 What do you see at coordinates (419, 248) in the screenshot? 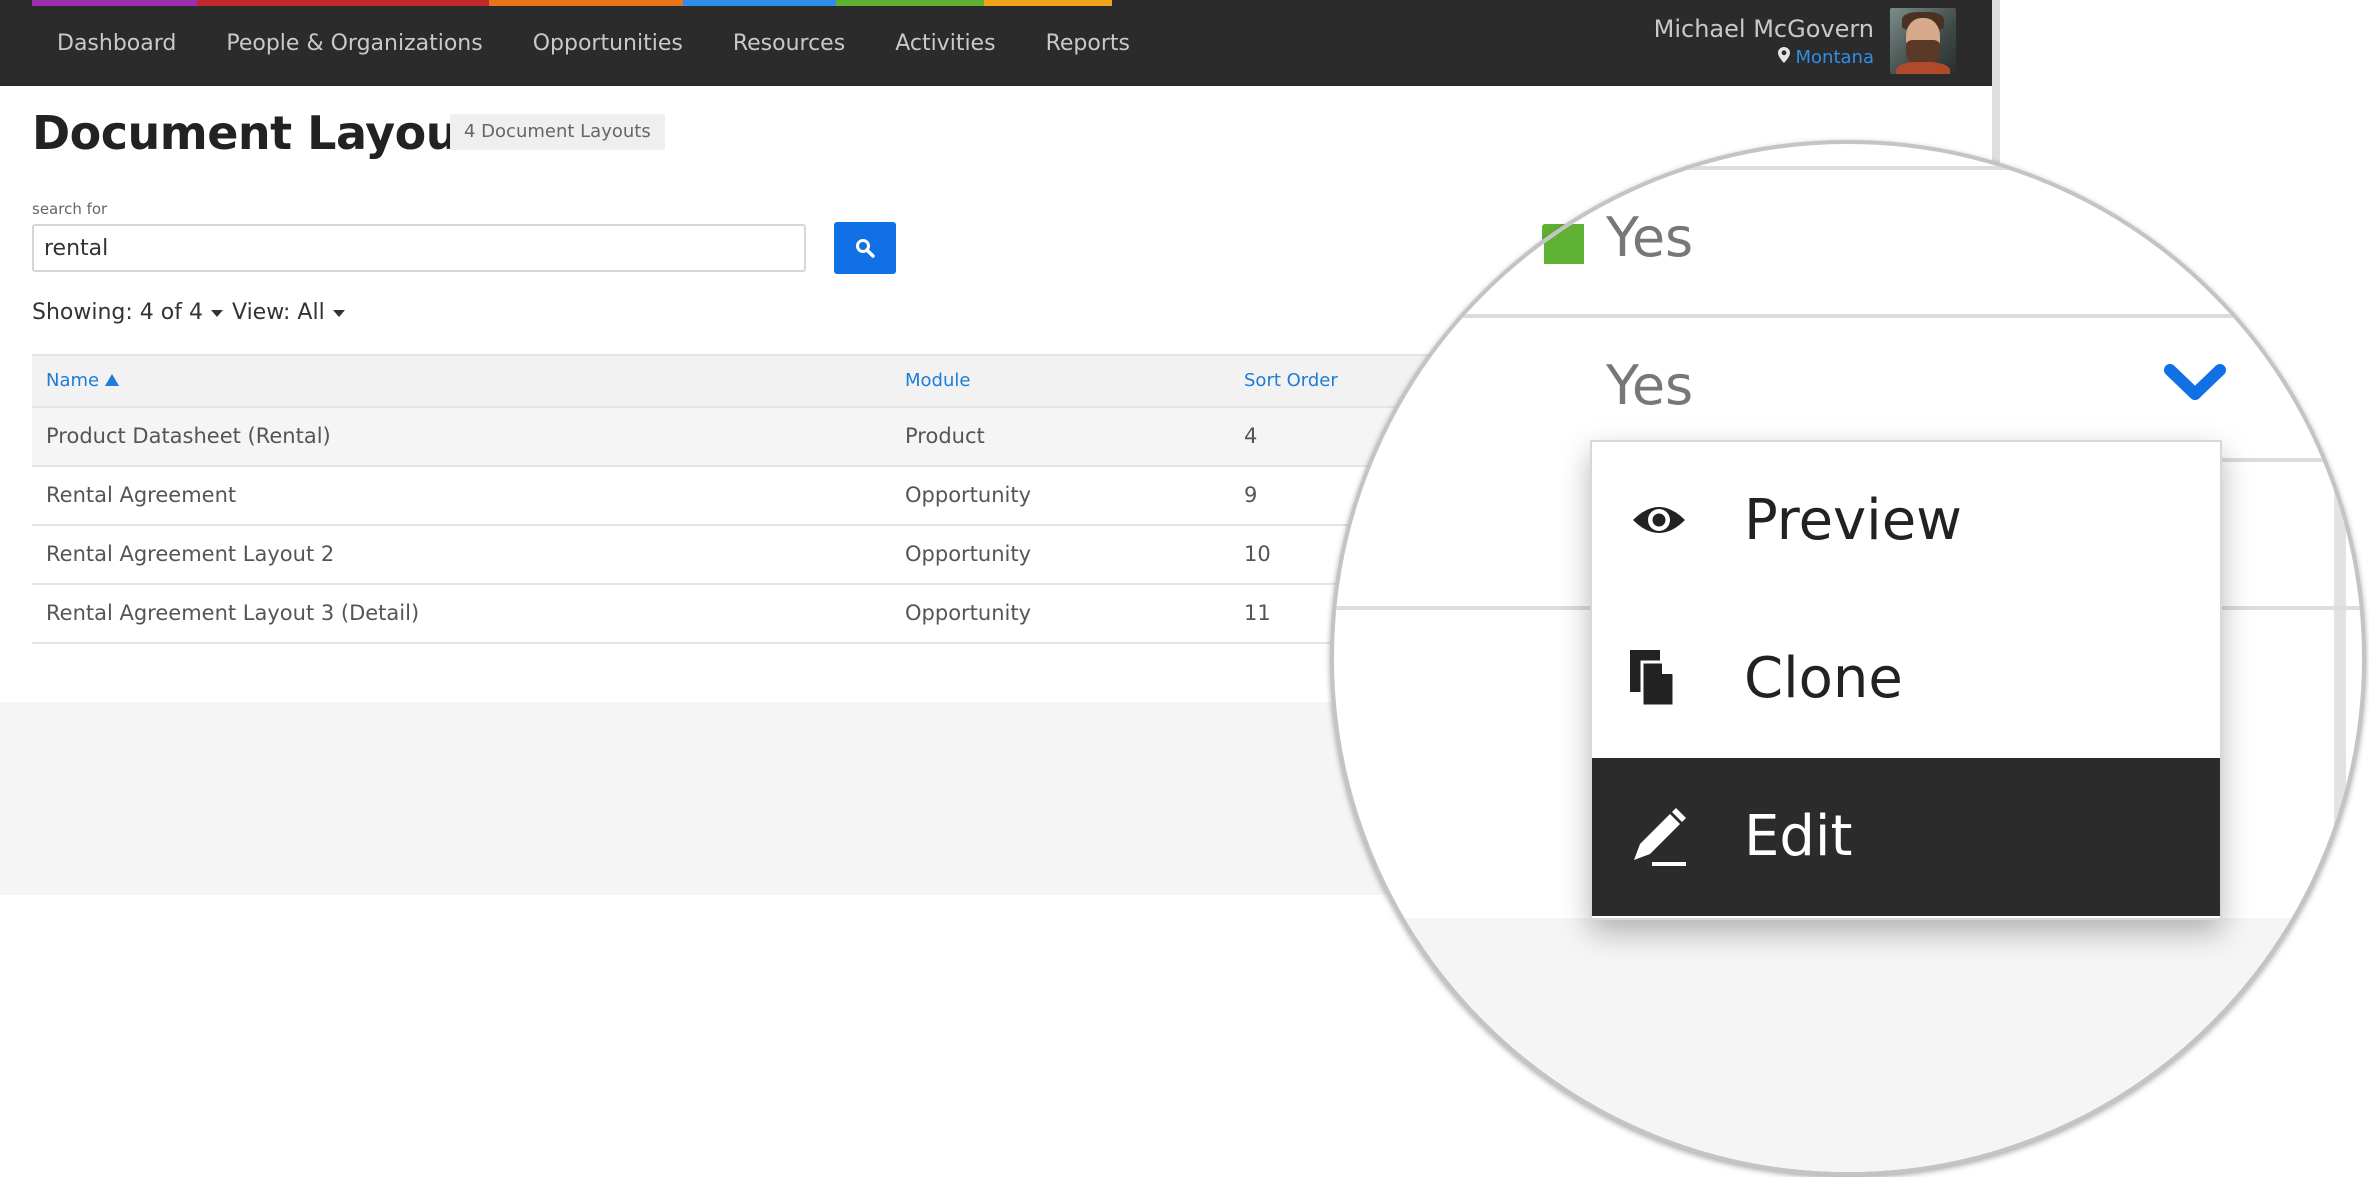
I see `search-input` at bounding box center [419, 248].